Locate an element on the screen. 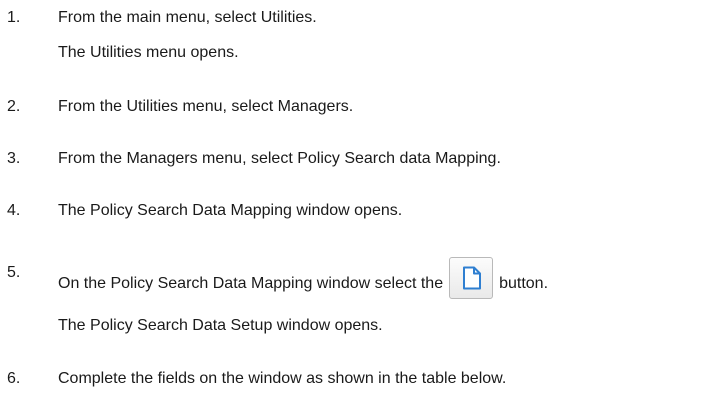  new-button is located at coordinates (471, 278).